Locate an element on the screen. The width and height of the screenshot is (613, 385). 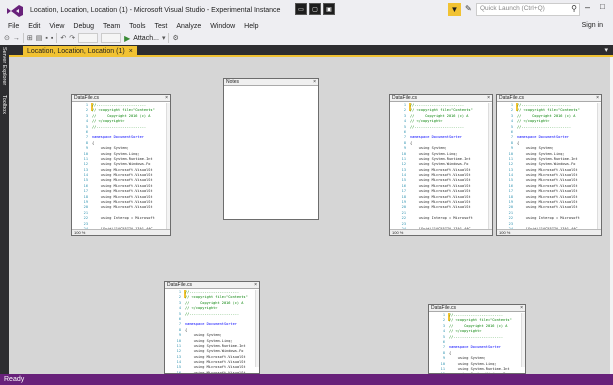
dropdown-chevron-icon: ▾ is located at coordinates (164, 38).